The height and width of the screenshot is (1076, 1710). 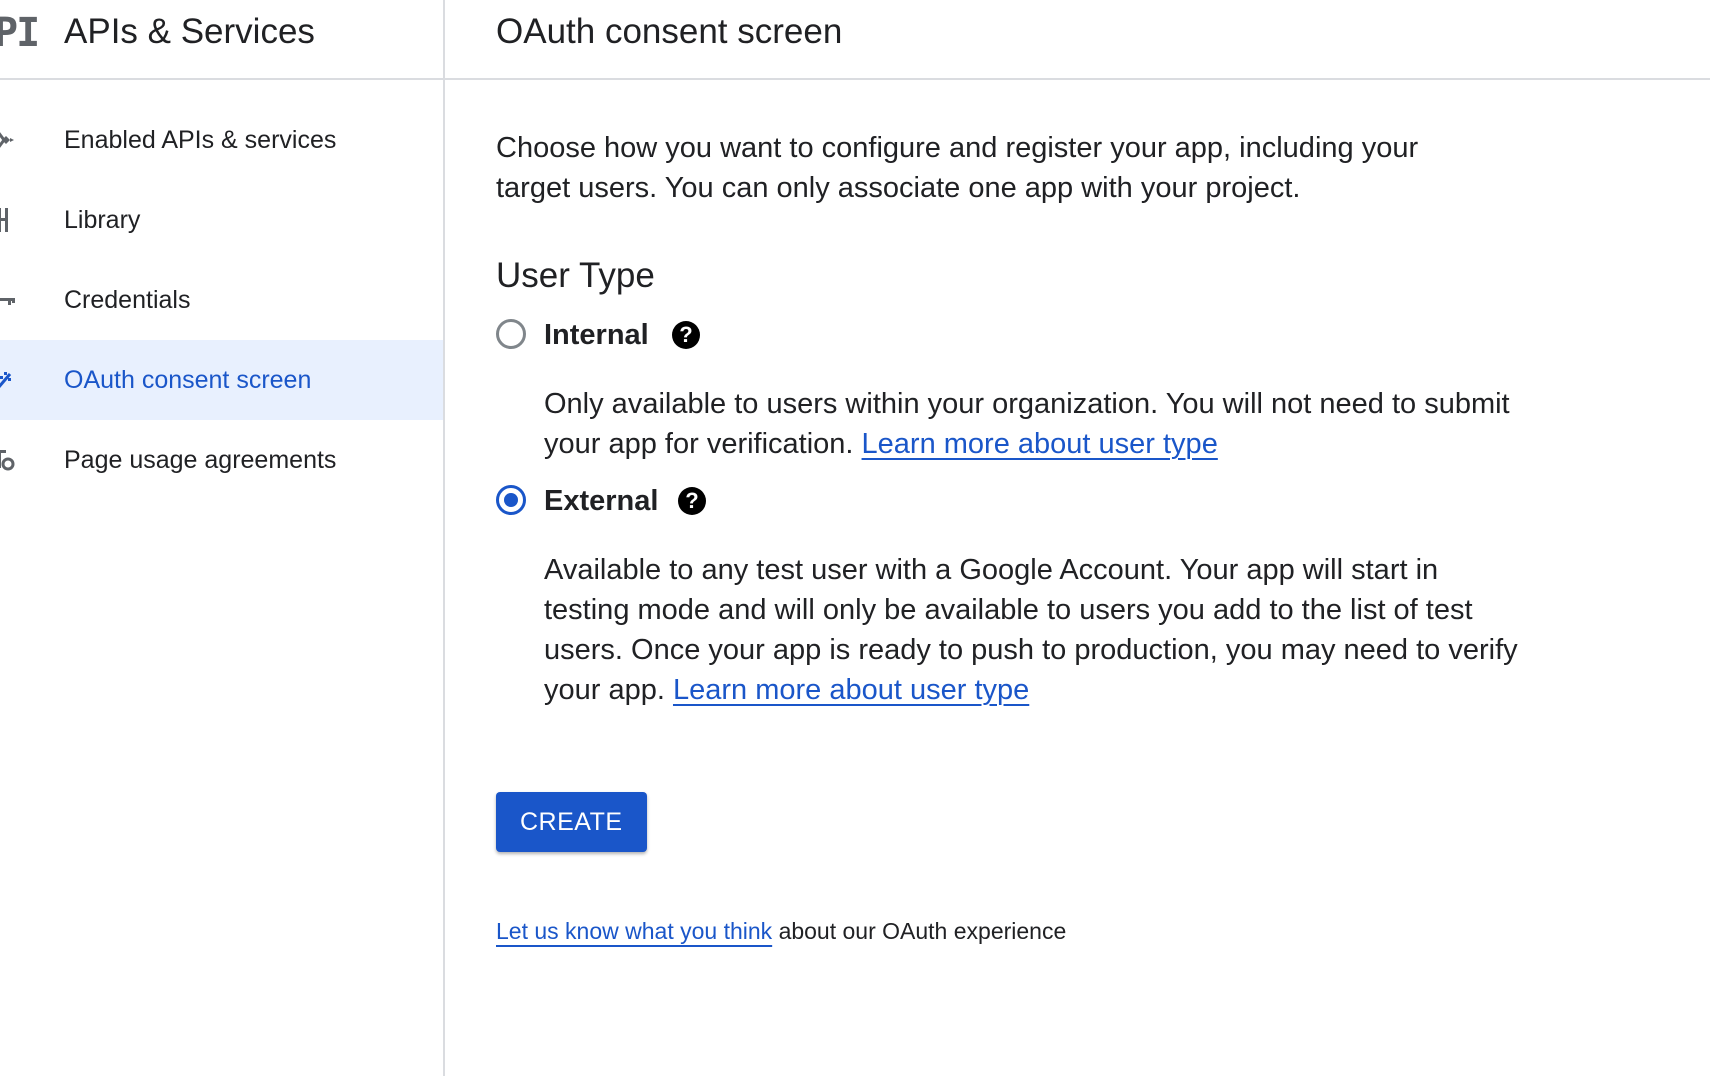 What do you see at coordinates (189, 31) in the screenshot?
I see `product-title: APIs & Services` at bounding box center [189, 31].